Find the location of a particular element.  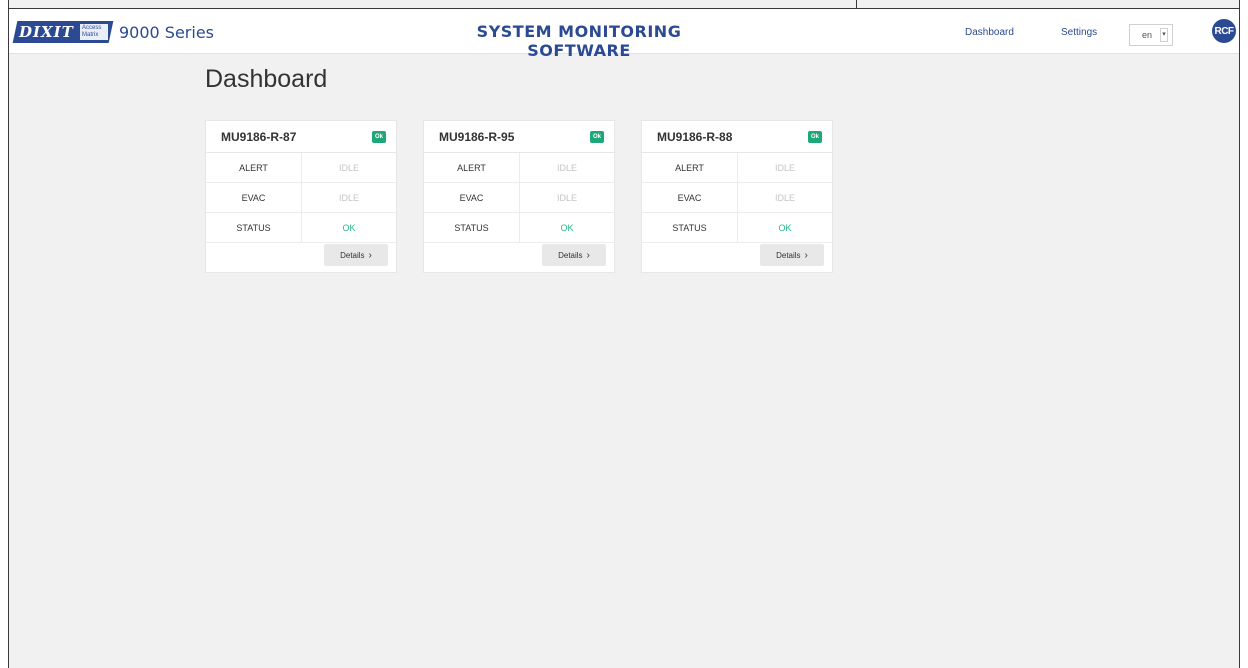

series-label: 9000 Series is located at coordinates (167, 32).